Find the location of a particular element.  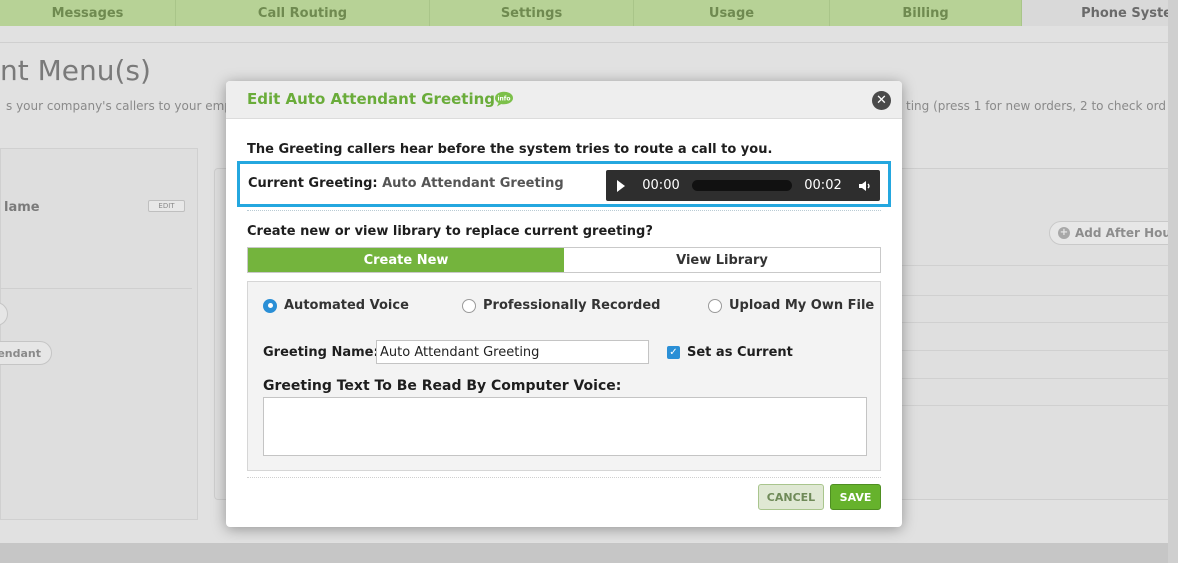

save-button: SAVE is located at coordinates (855, 497).